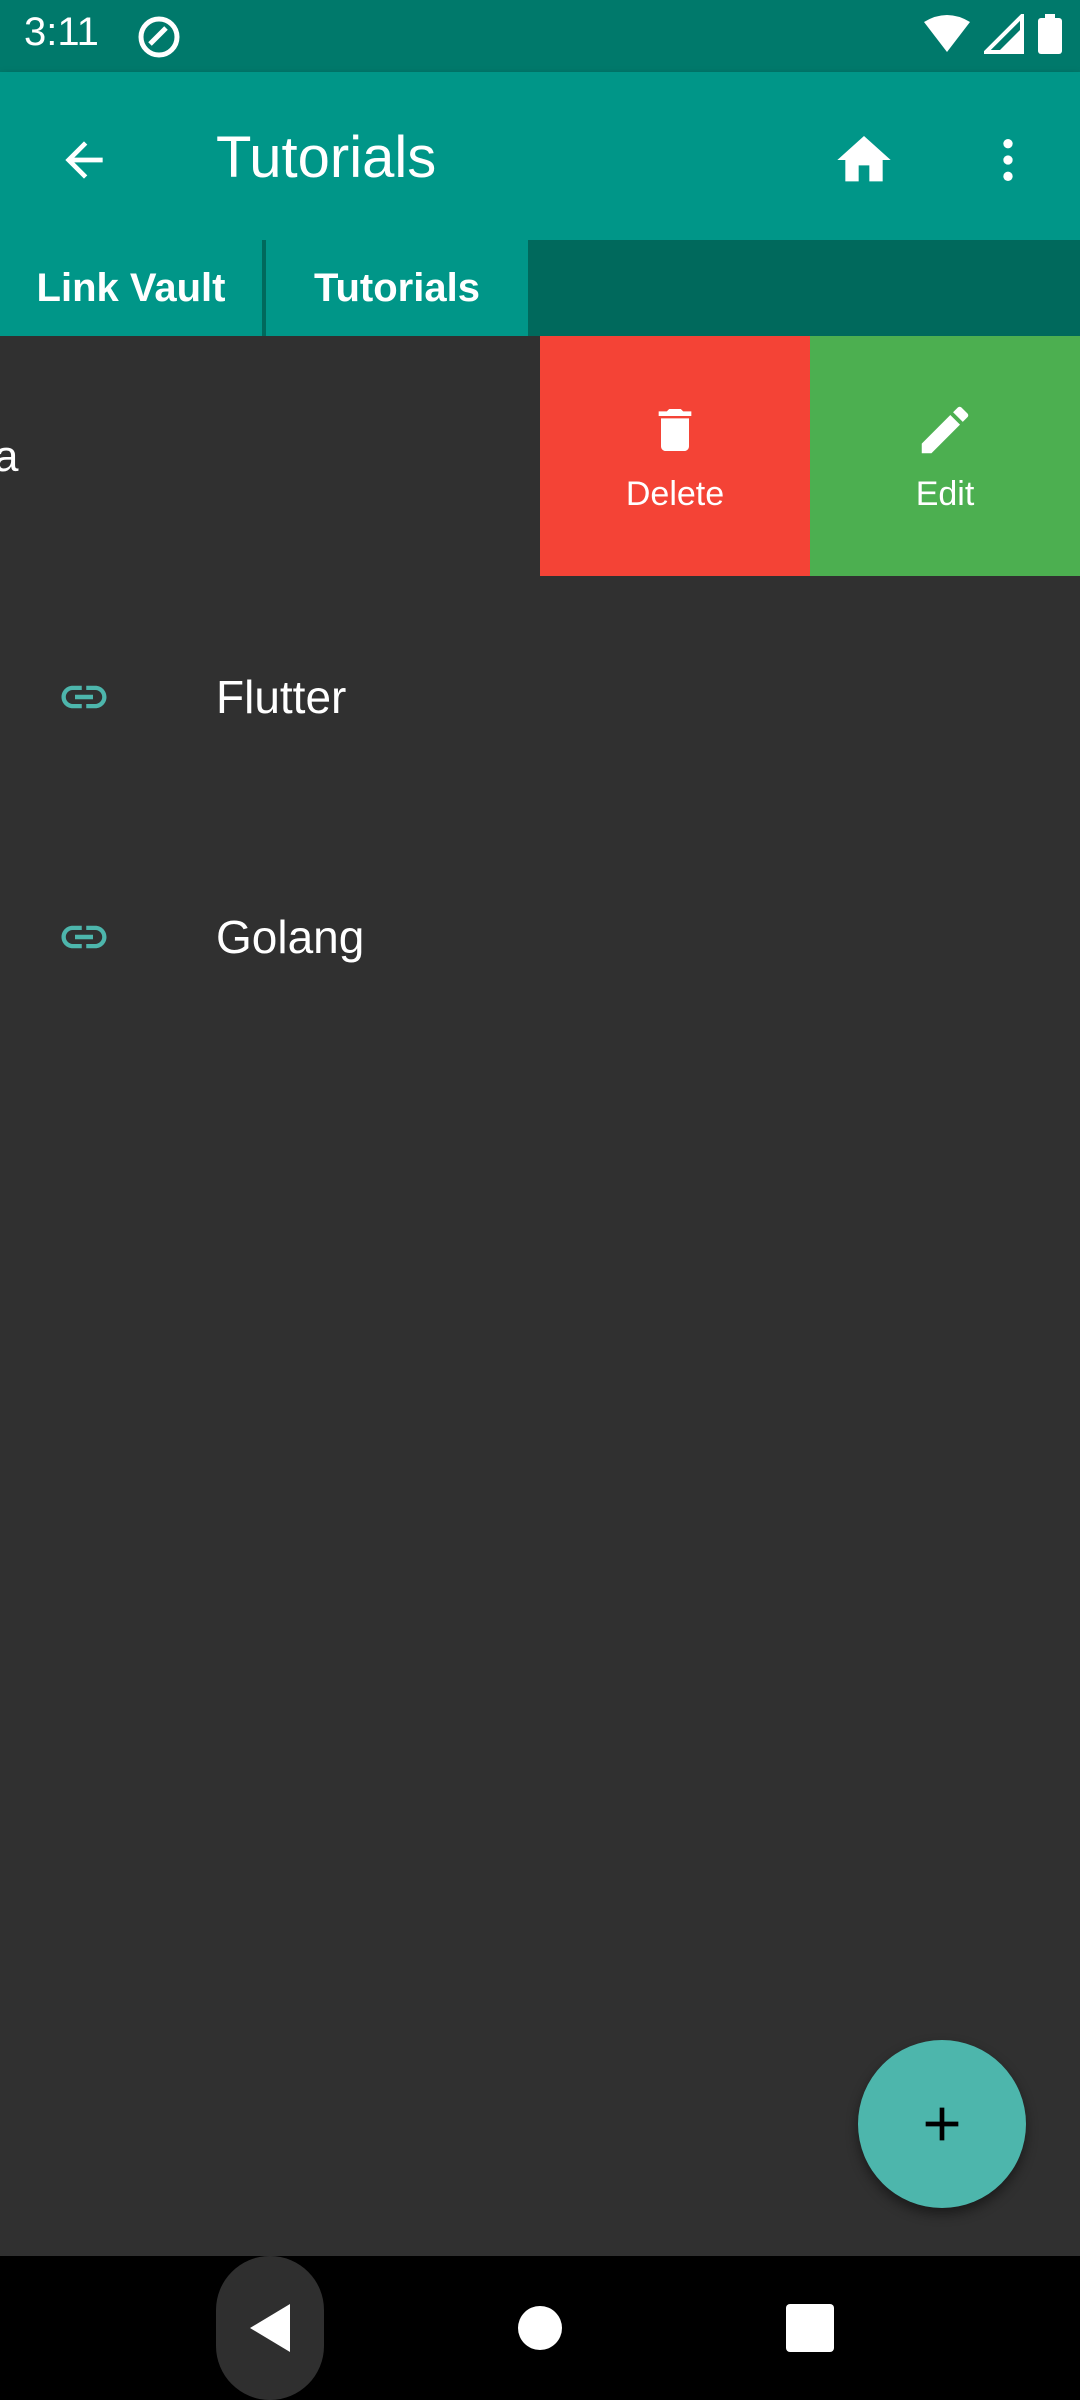  What do you see at coordinates (159, 37) in the screenshot?
I see `app-notification-icon` at bounding box center [159, 37].